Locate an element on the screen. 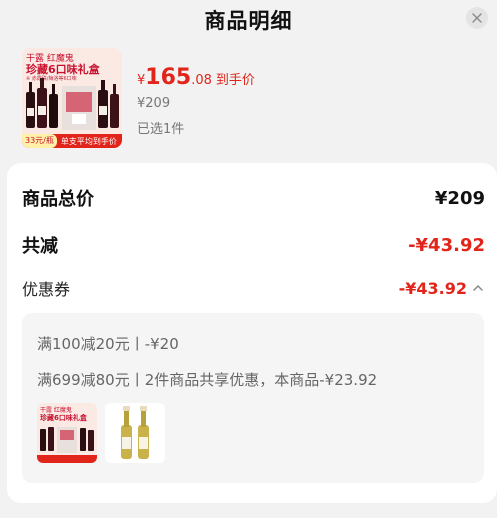  coupon-item-thumbnail: 干露 红魔鬼 珍藏6口味礼盒 is located at coordinates (67, 433).